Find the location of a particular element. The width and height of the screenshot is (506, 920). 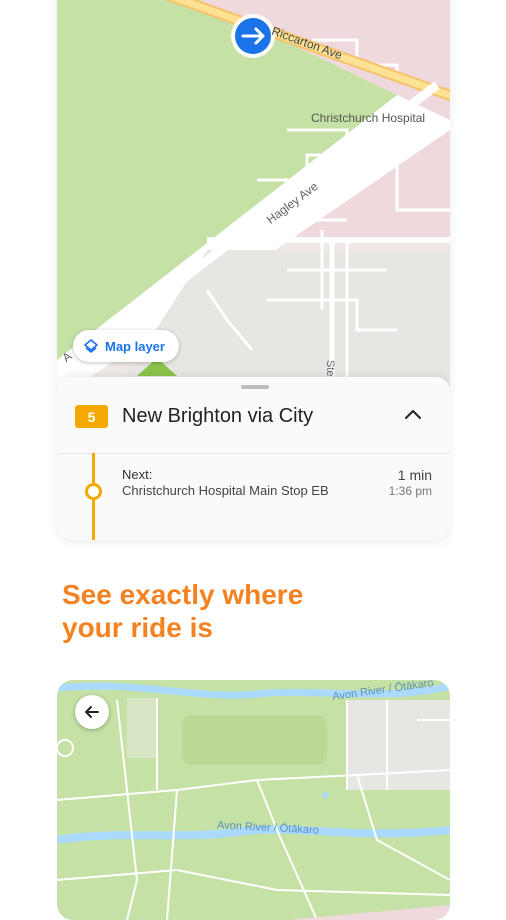

next-label: Next: is located at coordinates (137, 474).